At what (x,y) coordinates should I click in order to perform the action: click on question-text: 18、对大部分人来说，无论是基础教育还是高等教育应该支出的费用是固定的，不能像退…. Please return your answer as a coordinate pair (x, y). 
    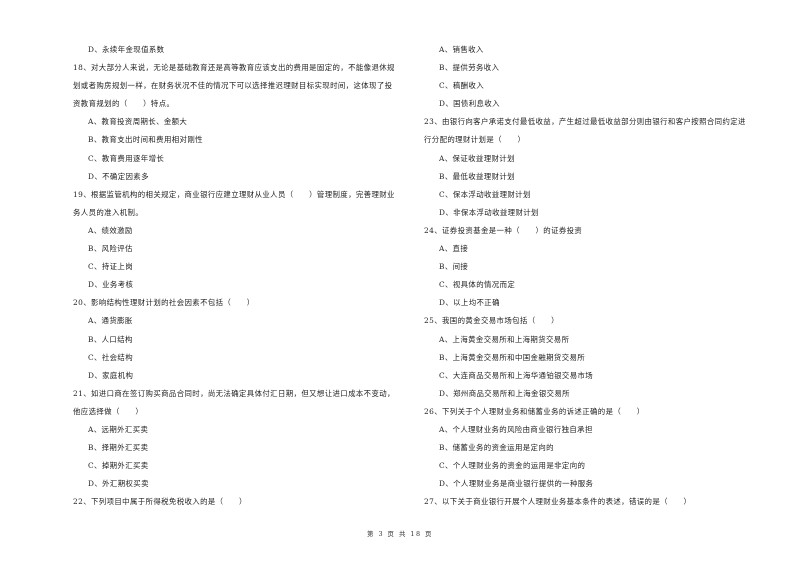
    Looking at the image, I should click on (234, 68).